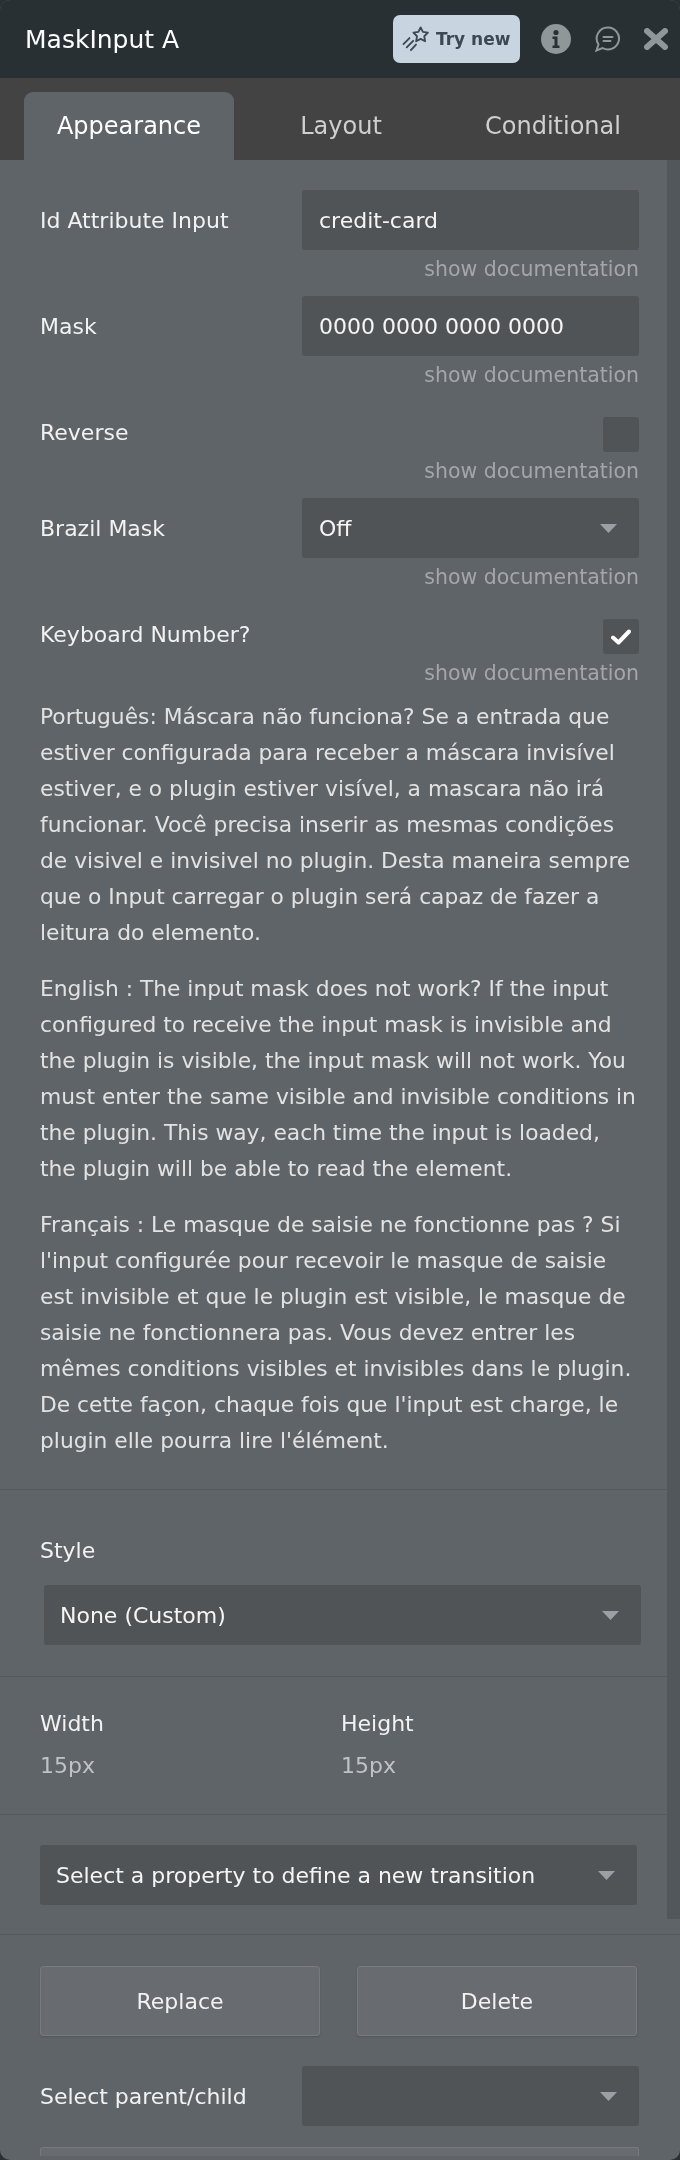 The image size is (680, 2160). I want to click on dropdown: Off, so click(470, 528).